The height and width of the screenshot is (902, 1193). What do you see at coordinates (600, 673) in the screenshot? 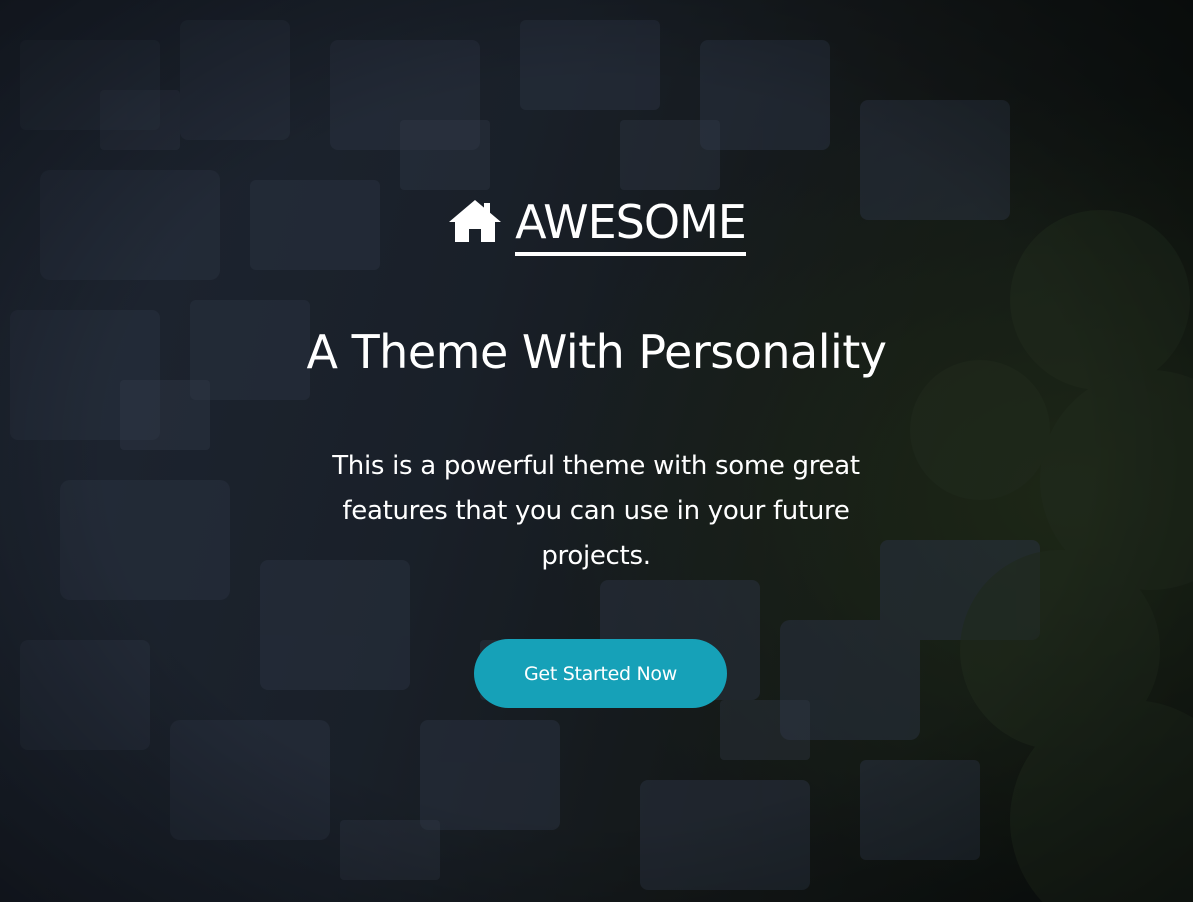
I see `get-started-button: Get Started Now` at bounding box center [600, 673].